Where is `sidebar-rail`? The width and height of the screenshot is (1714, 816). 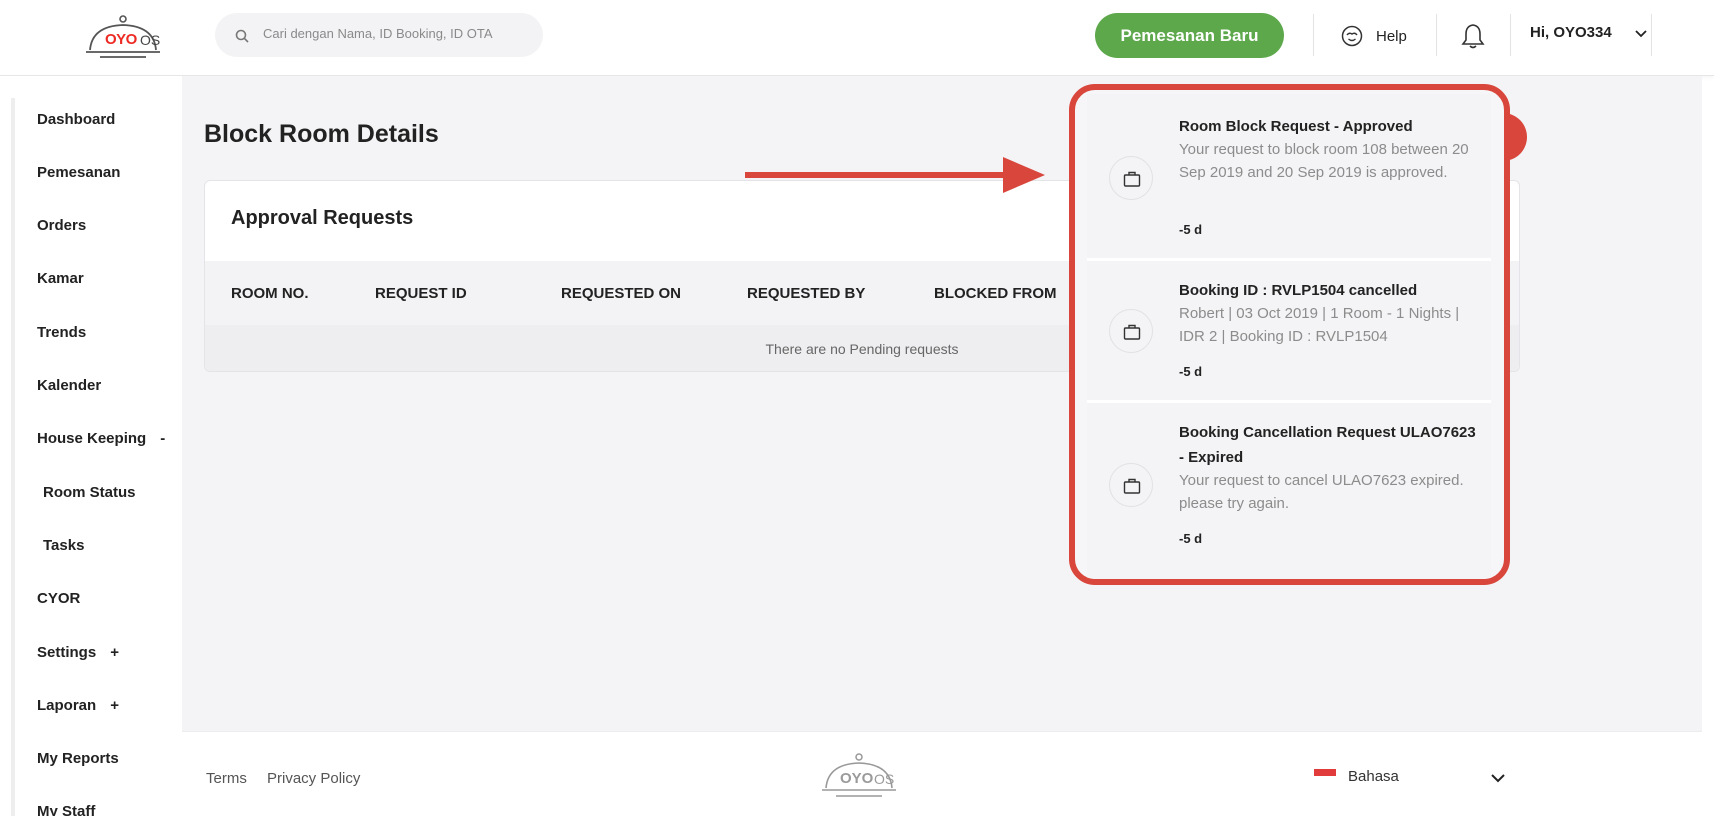 sidebar-rail is located at coordinates (13, 457).